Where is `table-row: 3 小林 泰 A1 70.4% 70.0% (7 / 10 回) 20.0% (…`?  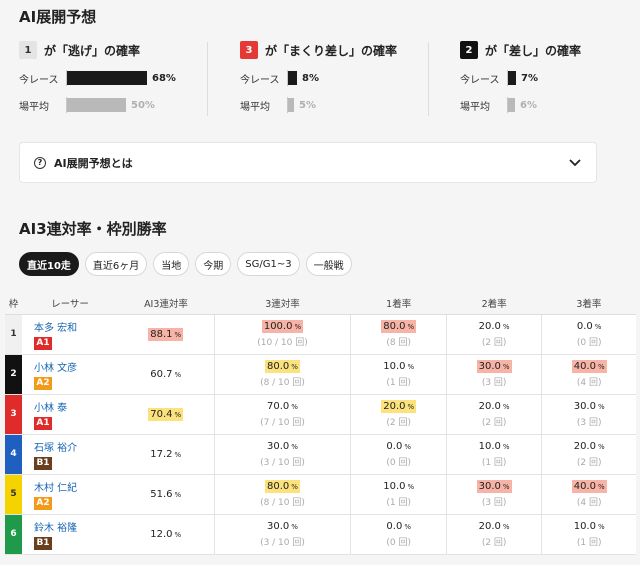
table-row: 3 小林 泰 A1 70.4% 70.0% (7 / 10 回) 20.0% (… is located at coordinates (320, 414).